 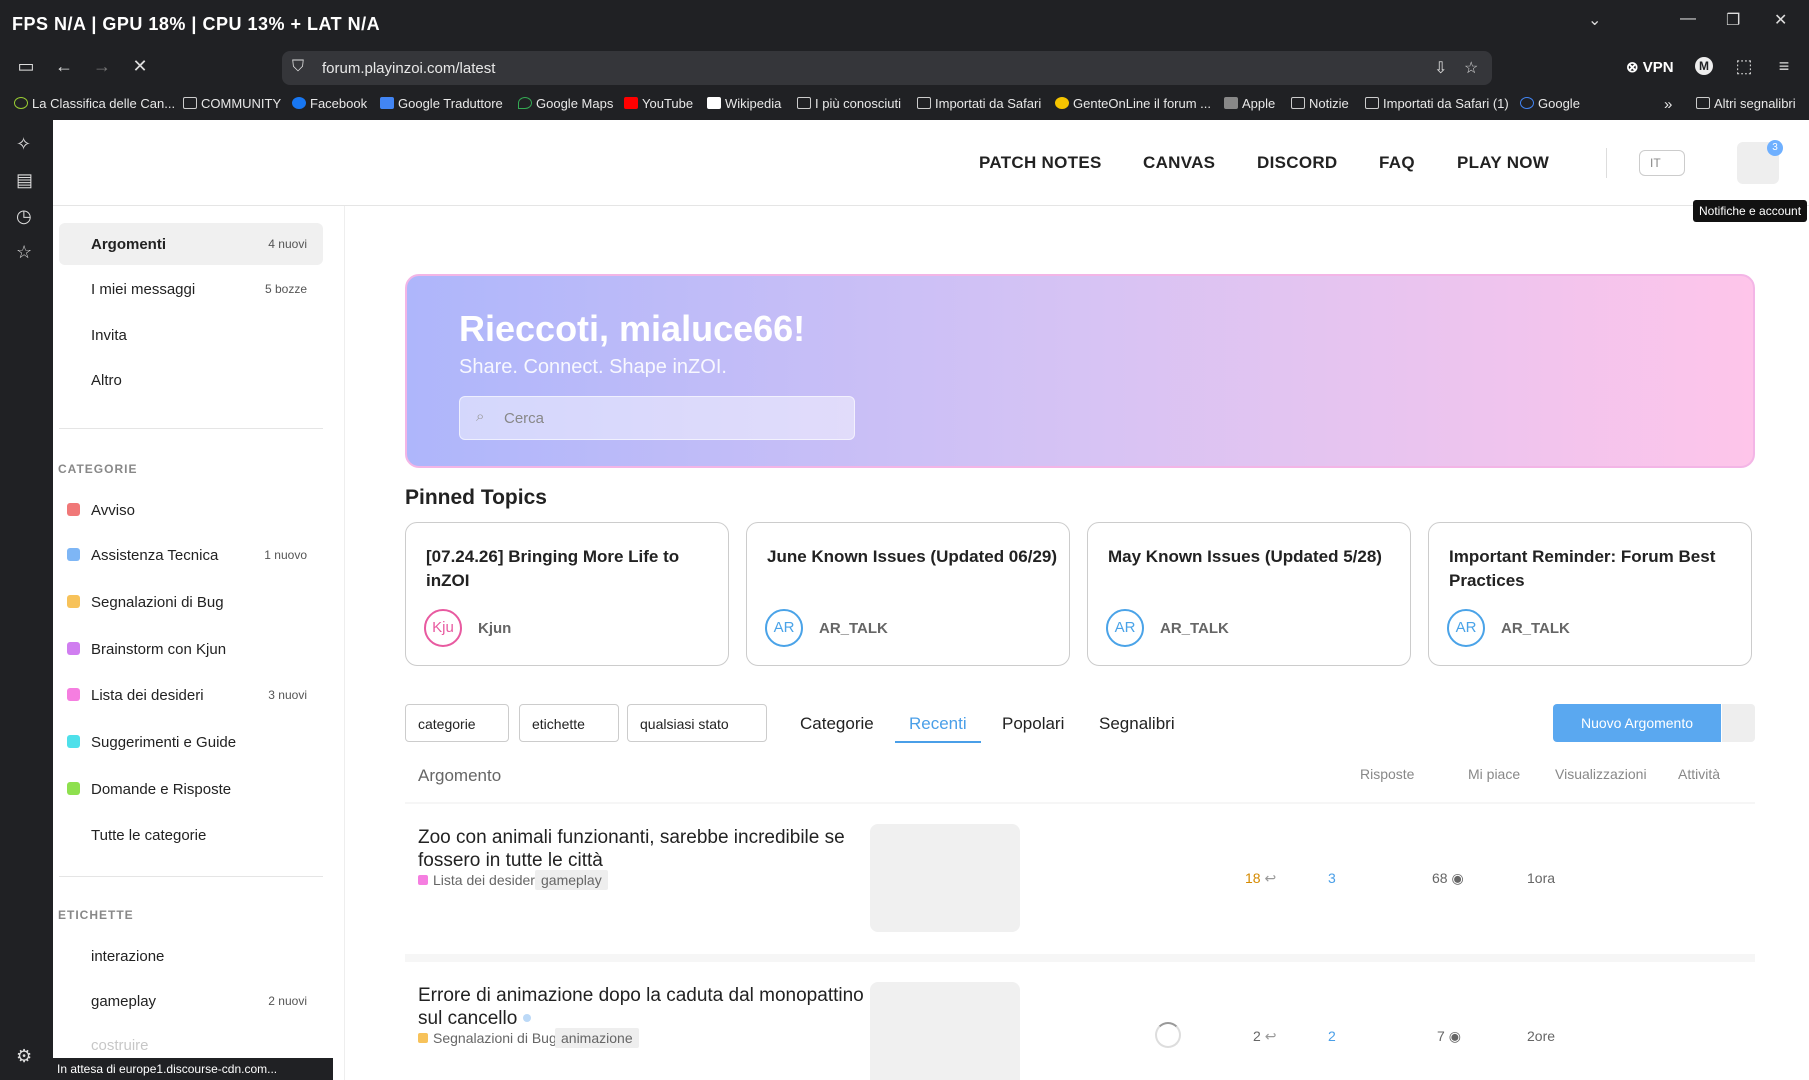 I want to click on vpn-button: ⊗ VPN, so click(x=1650, y=67).